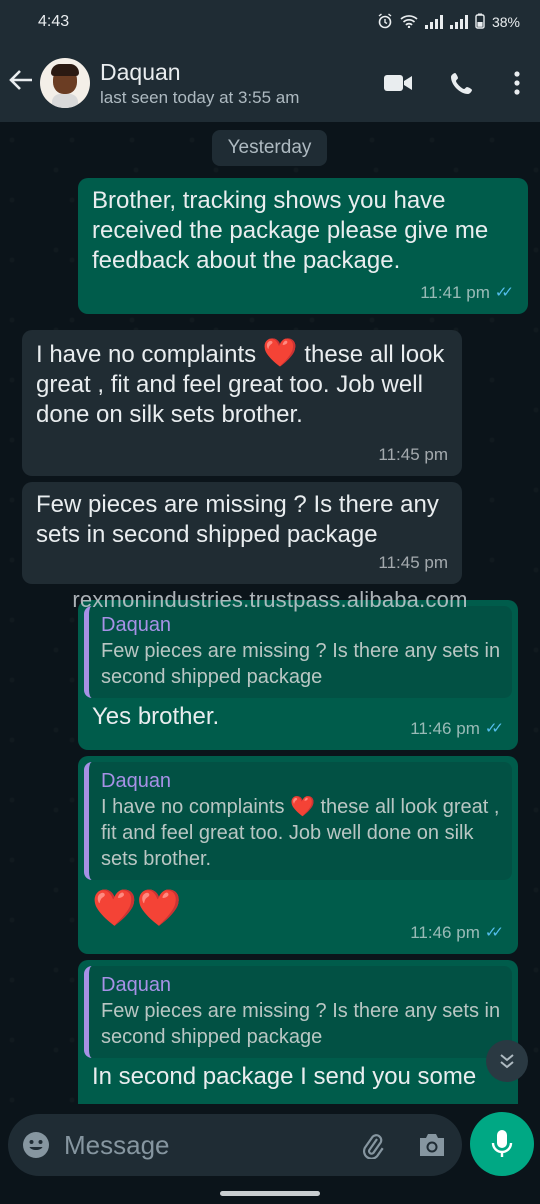 The height and width of the screenshot is (1204, 540). What do you see at coordinates (385, 22) in the screenshot?
I see `alarm-icon` at bounding box center [385, 22].